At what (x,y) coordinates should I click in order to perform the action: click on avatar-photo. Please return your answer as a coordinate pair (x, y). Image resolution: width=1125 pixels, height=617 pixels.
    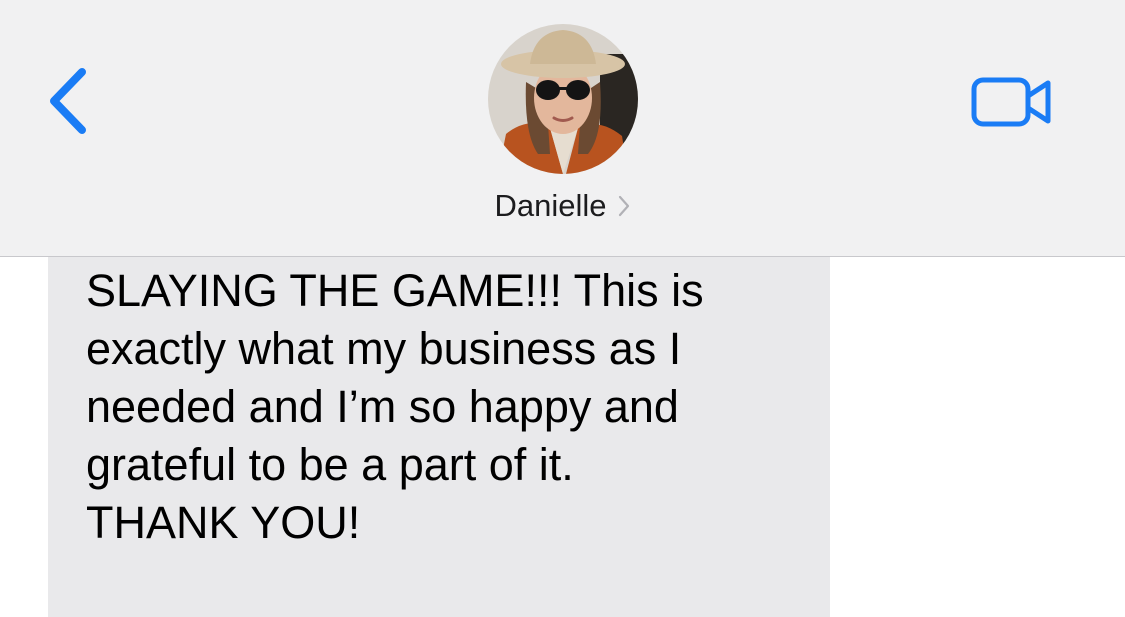
    Looking at the image, I should click on (563, 99).